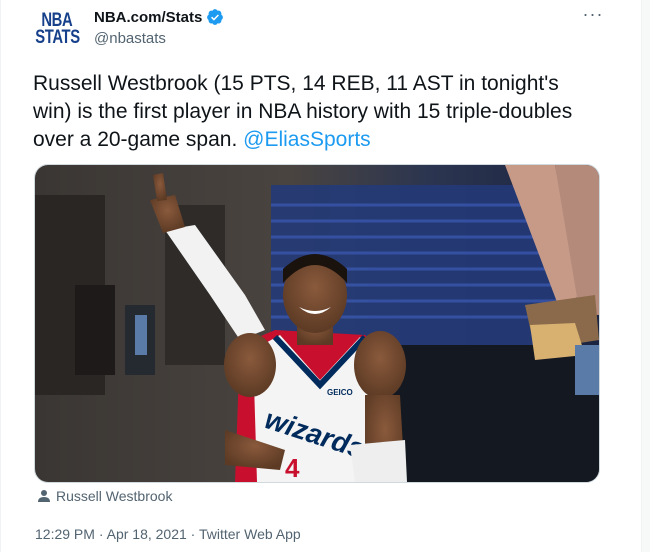  What do you see at coordinates (130, 38) in the screenshot?
I see `user-handle: @nbastats` at bounding box center [130, 38].